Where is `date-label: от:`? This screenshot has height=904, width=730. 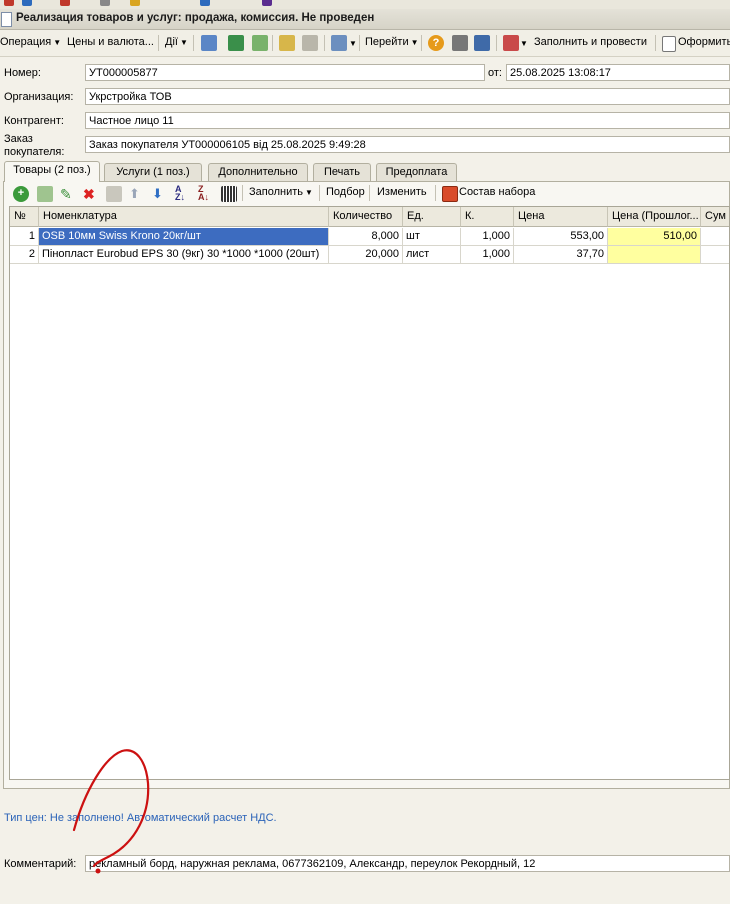 date-label: от: is located at coordinates (495, 73).